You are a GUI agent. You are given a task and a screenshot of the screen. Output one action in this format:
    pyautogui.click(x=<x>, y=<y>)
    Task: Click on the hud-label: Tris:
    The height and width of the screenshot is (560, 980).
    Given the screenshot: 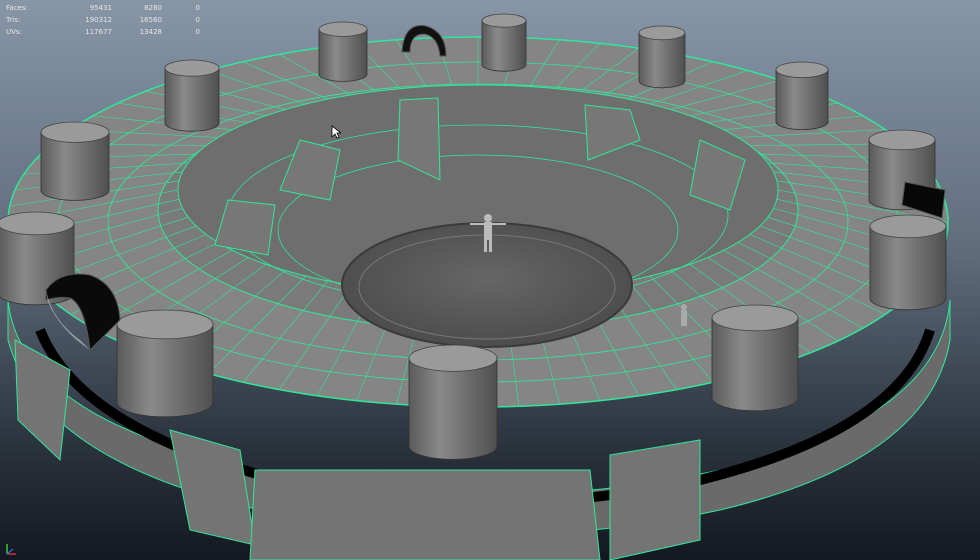 What is the action you would take?
    pyautogui.click(x=13, y=20)
    